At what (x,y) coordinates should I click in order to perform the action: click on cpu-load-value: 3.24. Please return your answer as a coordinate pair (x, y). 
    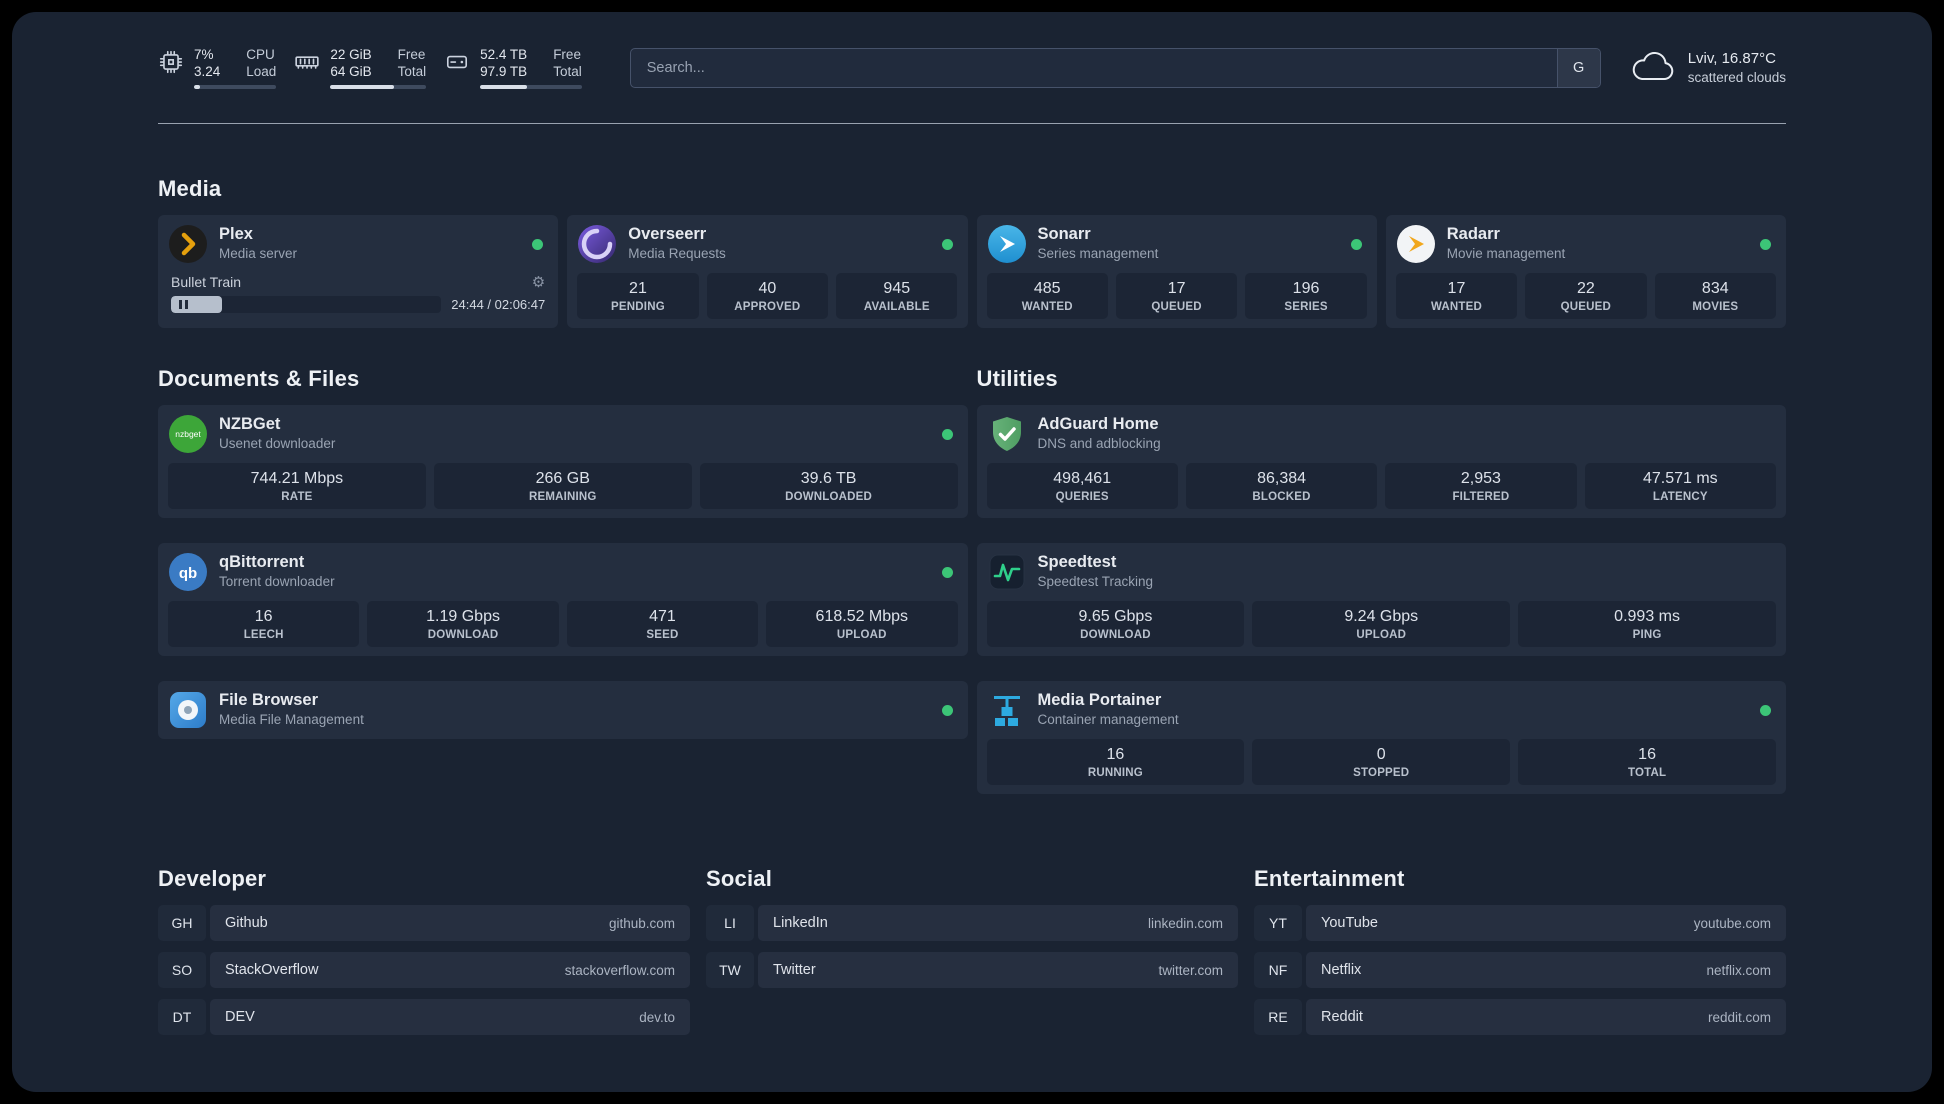
    Looking at the image, I should click on (207, 71).